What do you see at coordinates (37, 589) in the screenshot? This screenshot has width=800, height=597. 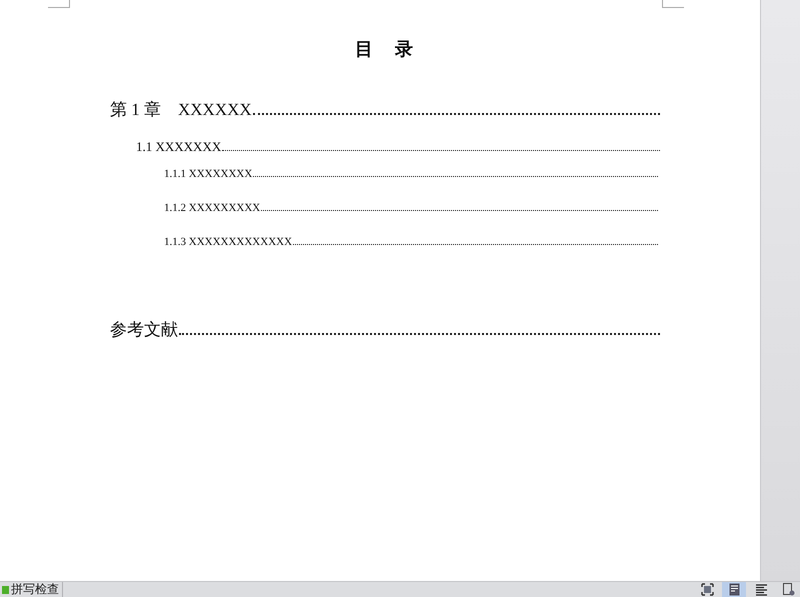 I see `spell-check-label: 拼写检查` at bounding box center [37, 589].